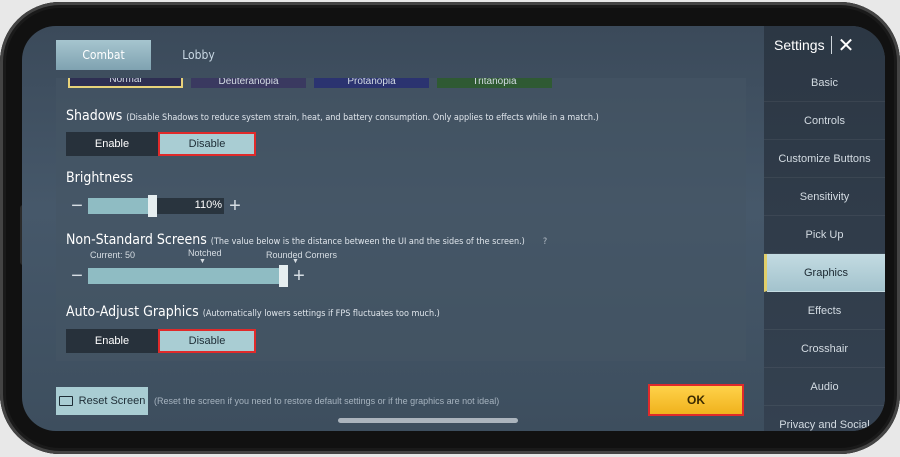 This screenshot has height=457, width=900. What do you see at coordinates (283, 276) in the screenshot?
I see `screens-thumb` at bounding box center [283, 276].